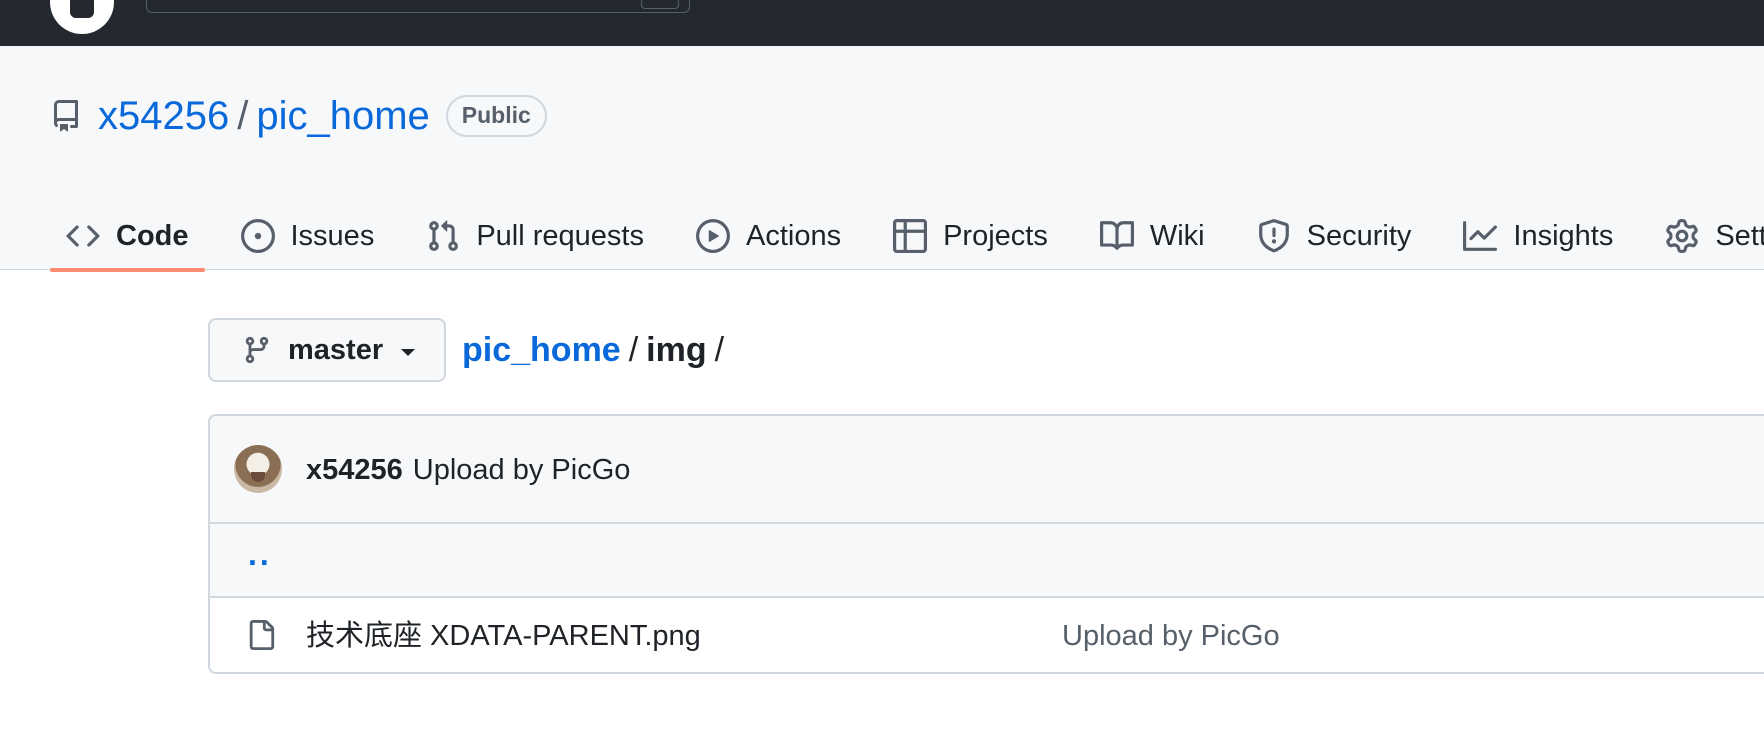 The image size is (1764, 750). What do you see at coordinates (910, 236) in the screenshot?
I see `table-icon` at bounding box center [910, 236].